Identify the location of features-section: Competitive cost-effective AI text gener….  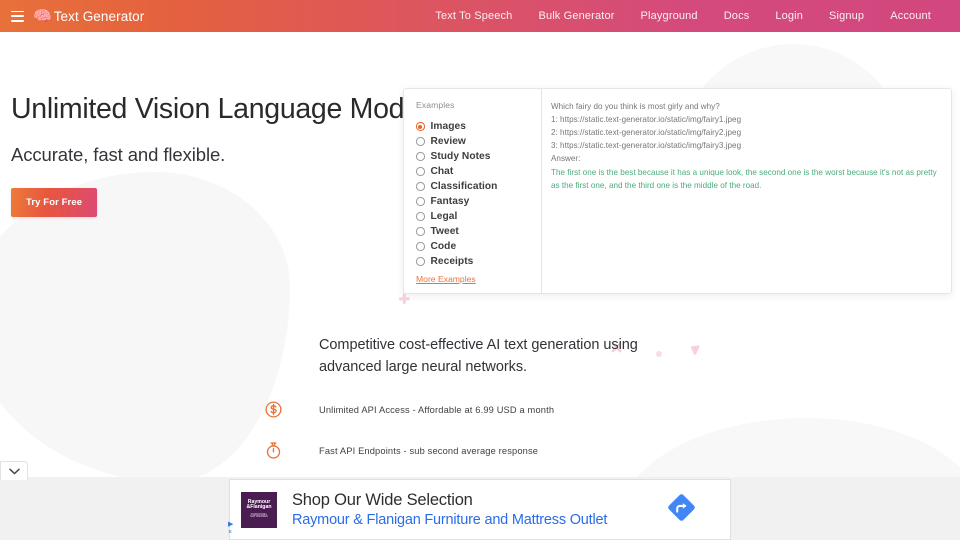
(468, 397).